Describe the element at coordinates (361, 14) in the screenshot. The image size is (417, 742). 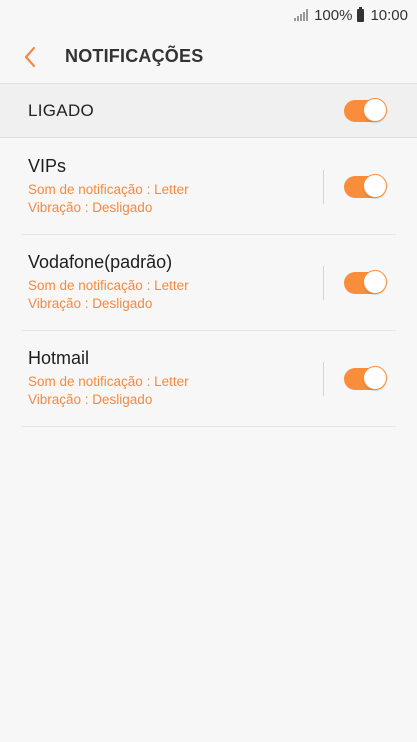
I see `battery-icon` at that location.